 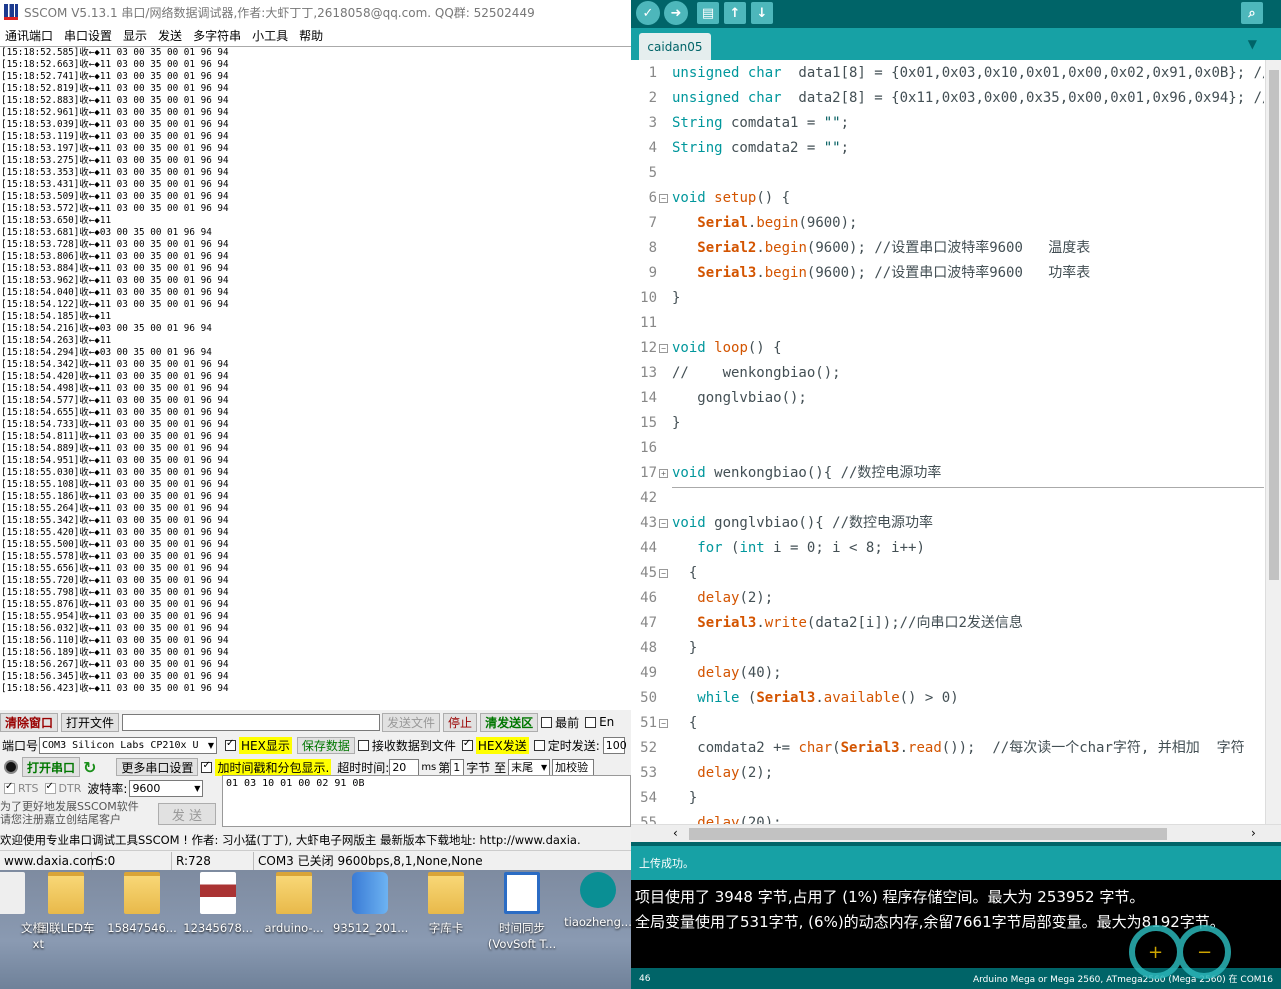 What do you see at coordinates (115, 508) in the screenshot?
I see `receive-line: [15:18:55.264]收←◆11 03 00 35 00 01 96 94` at bounding box center [115, 508].